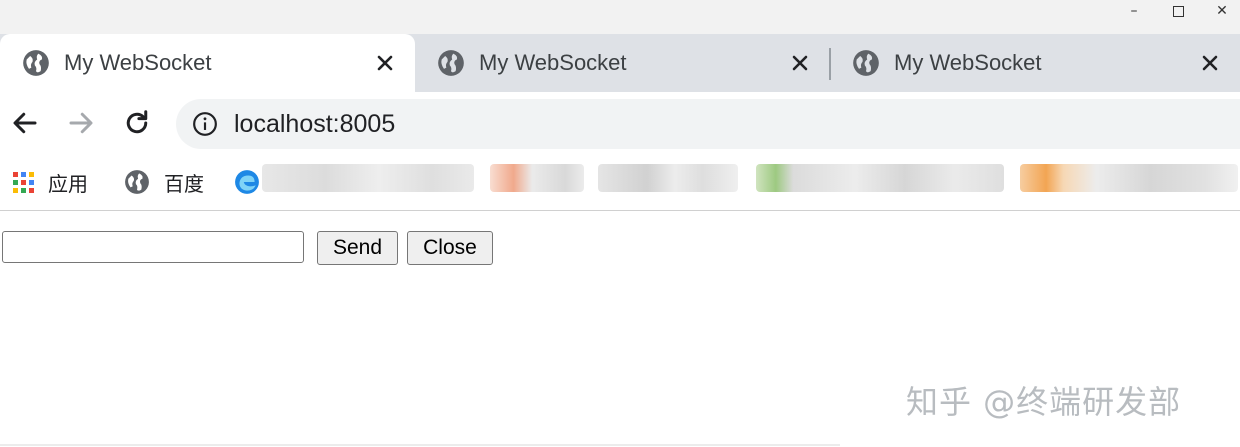 This screenshot has height=447, width=1240. What do you see at coordinates (153, 247) in the screenshot?
I see `message-input` at bounding box center [153, 247].